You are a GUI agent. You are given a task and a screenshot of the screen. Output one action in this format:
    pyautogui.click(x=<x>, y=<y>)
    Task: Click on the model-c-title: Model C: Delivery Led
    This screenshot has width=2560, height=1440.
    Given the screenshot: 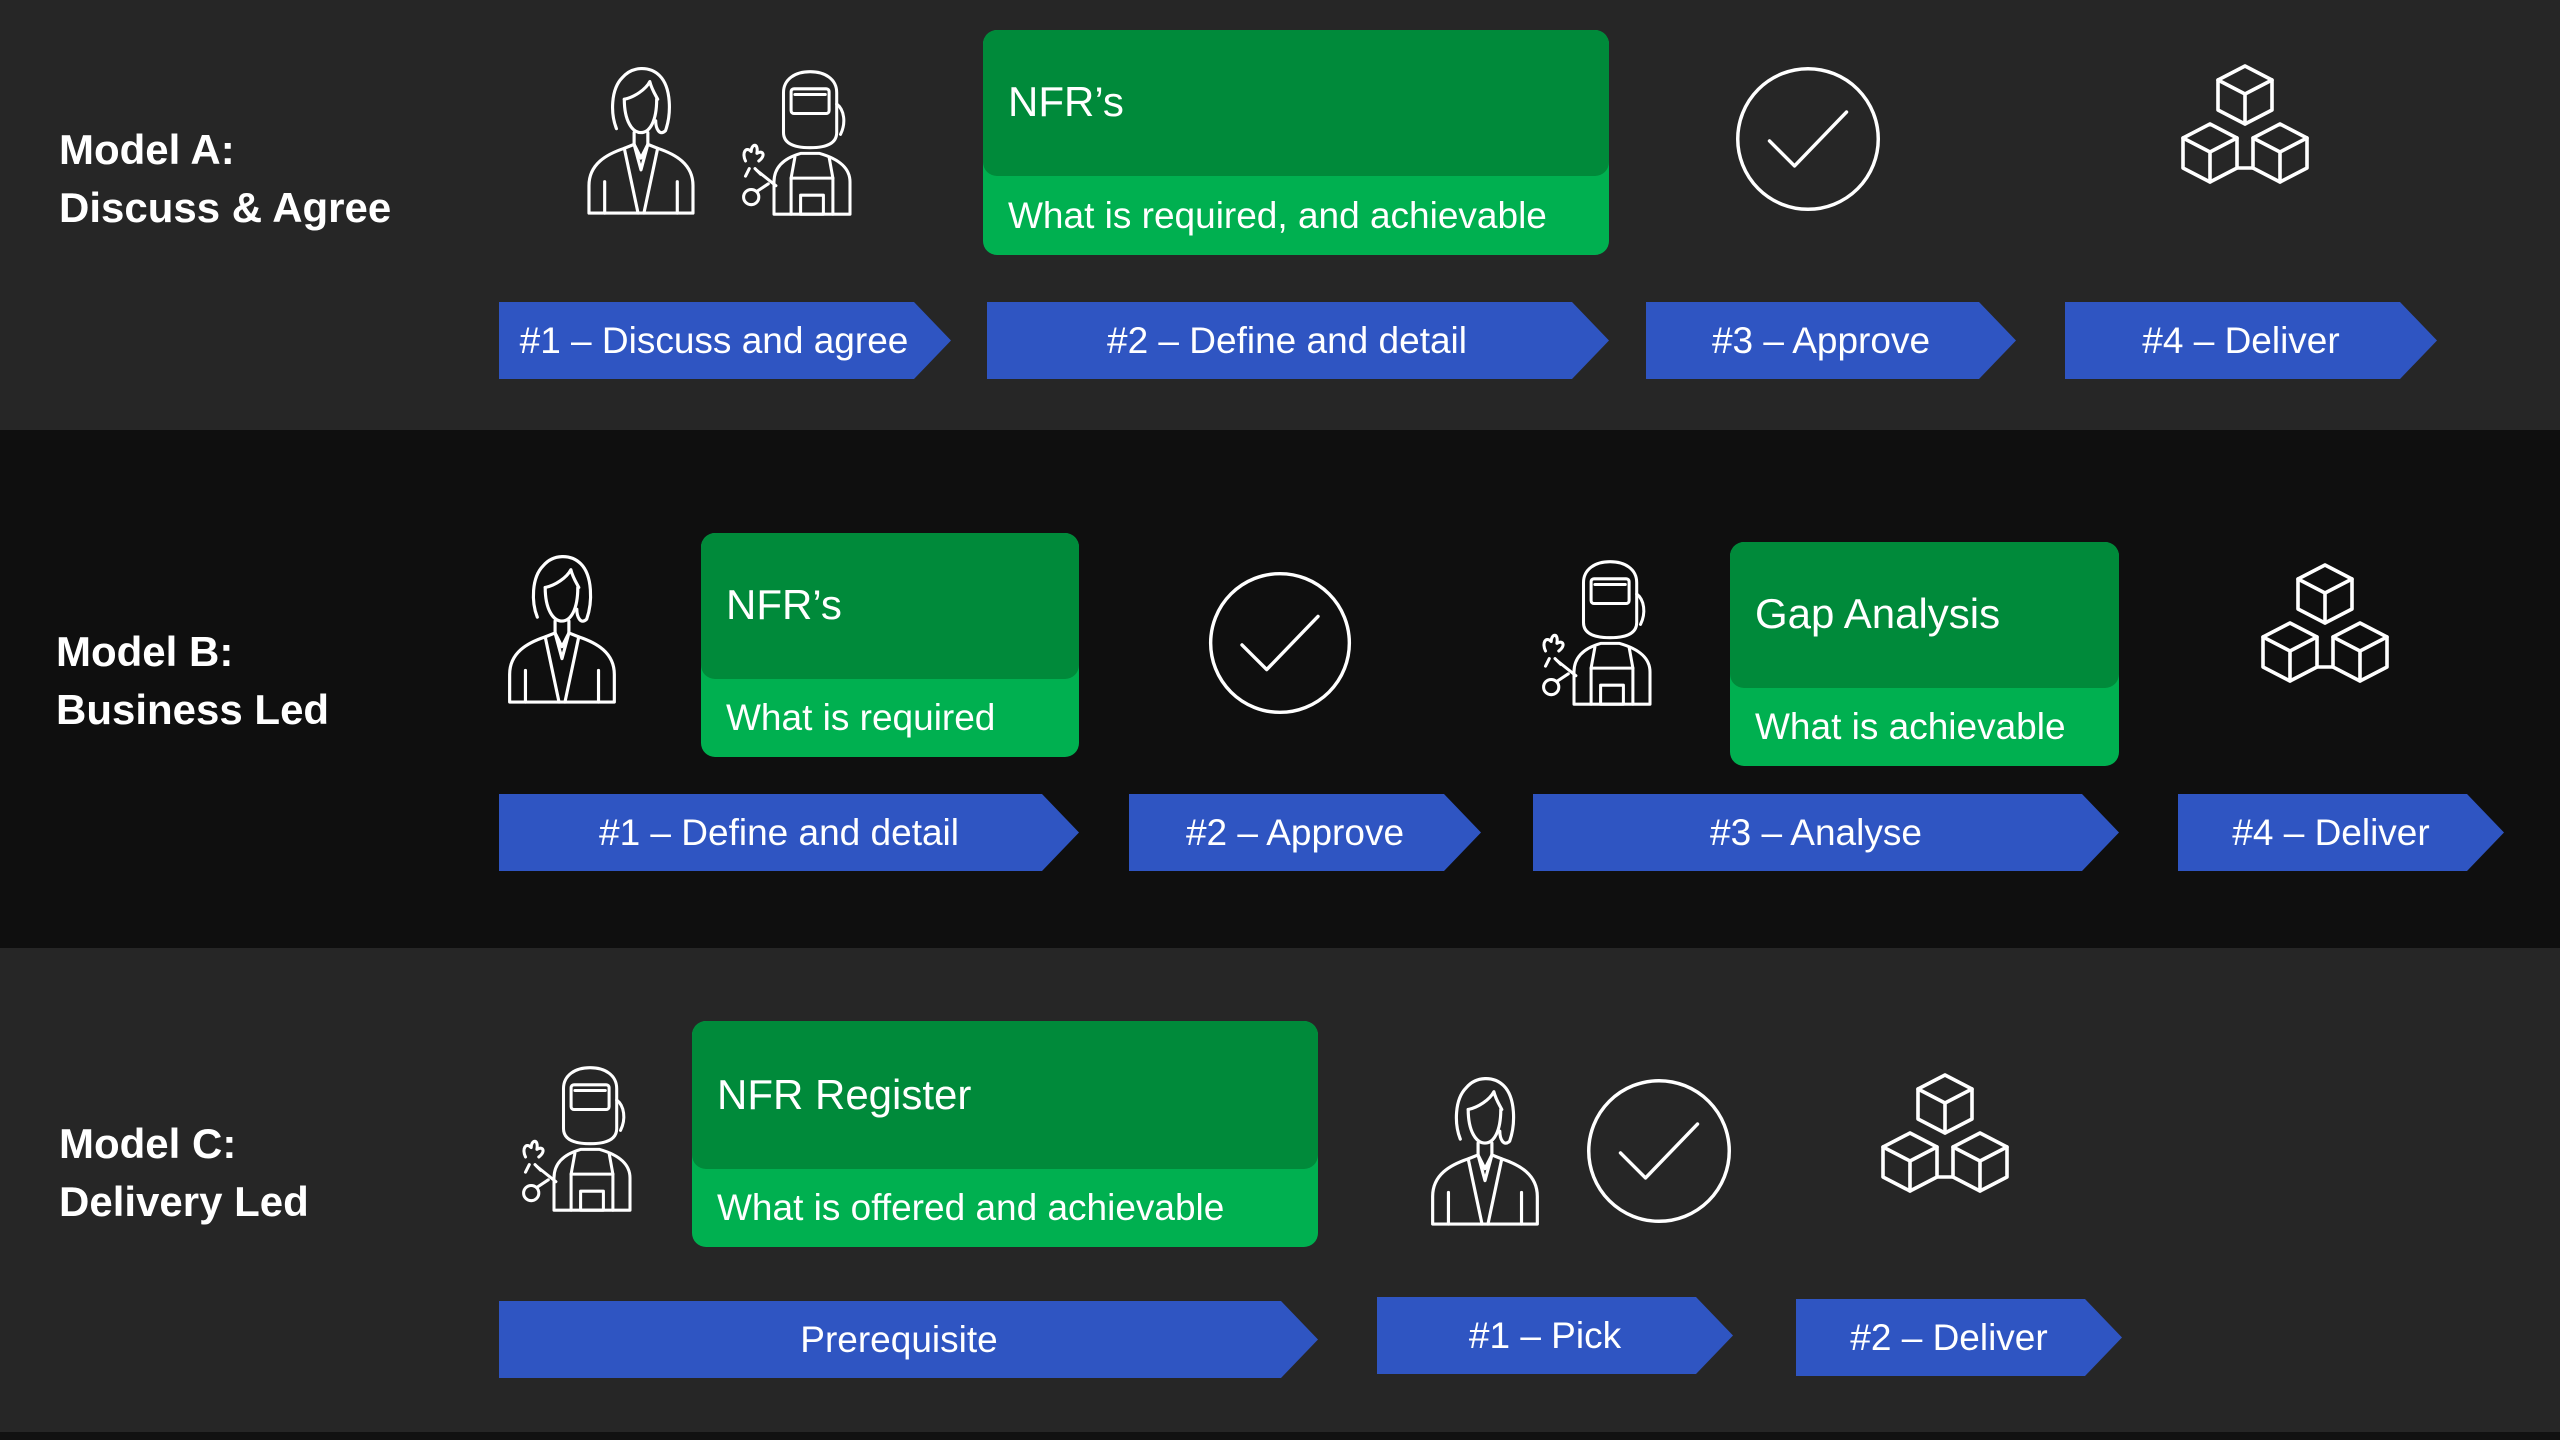 What is the action you would take?
    pyautogui.click(x=184, y=1173)
    